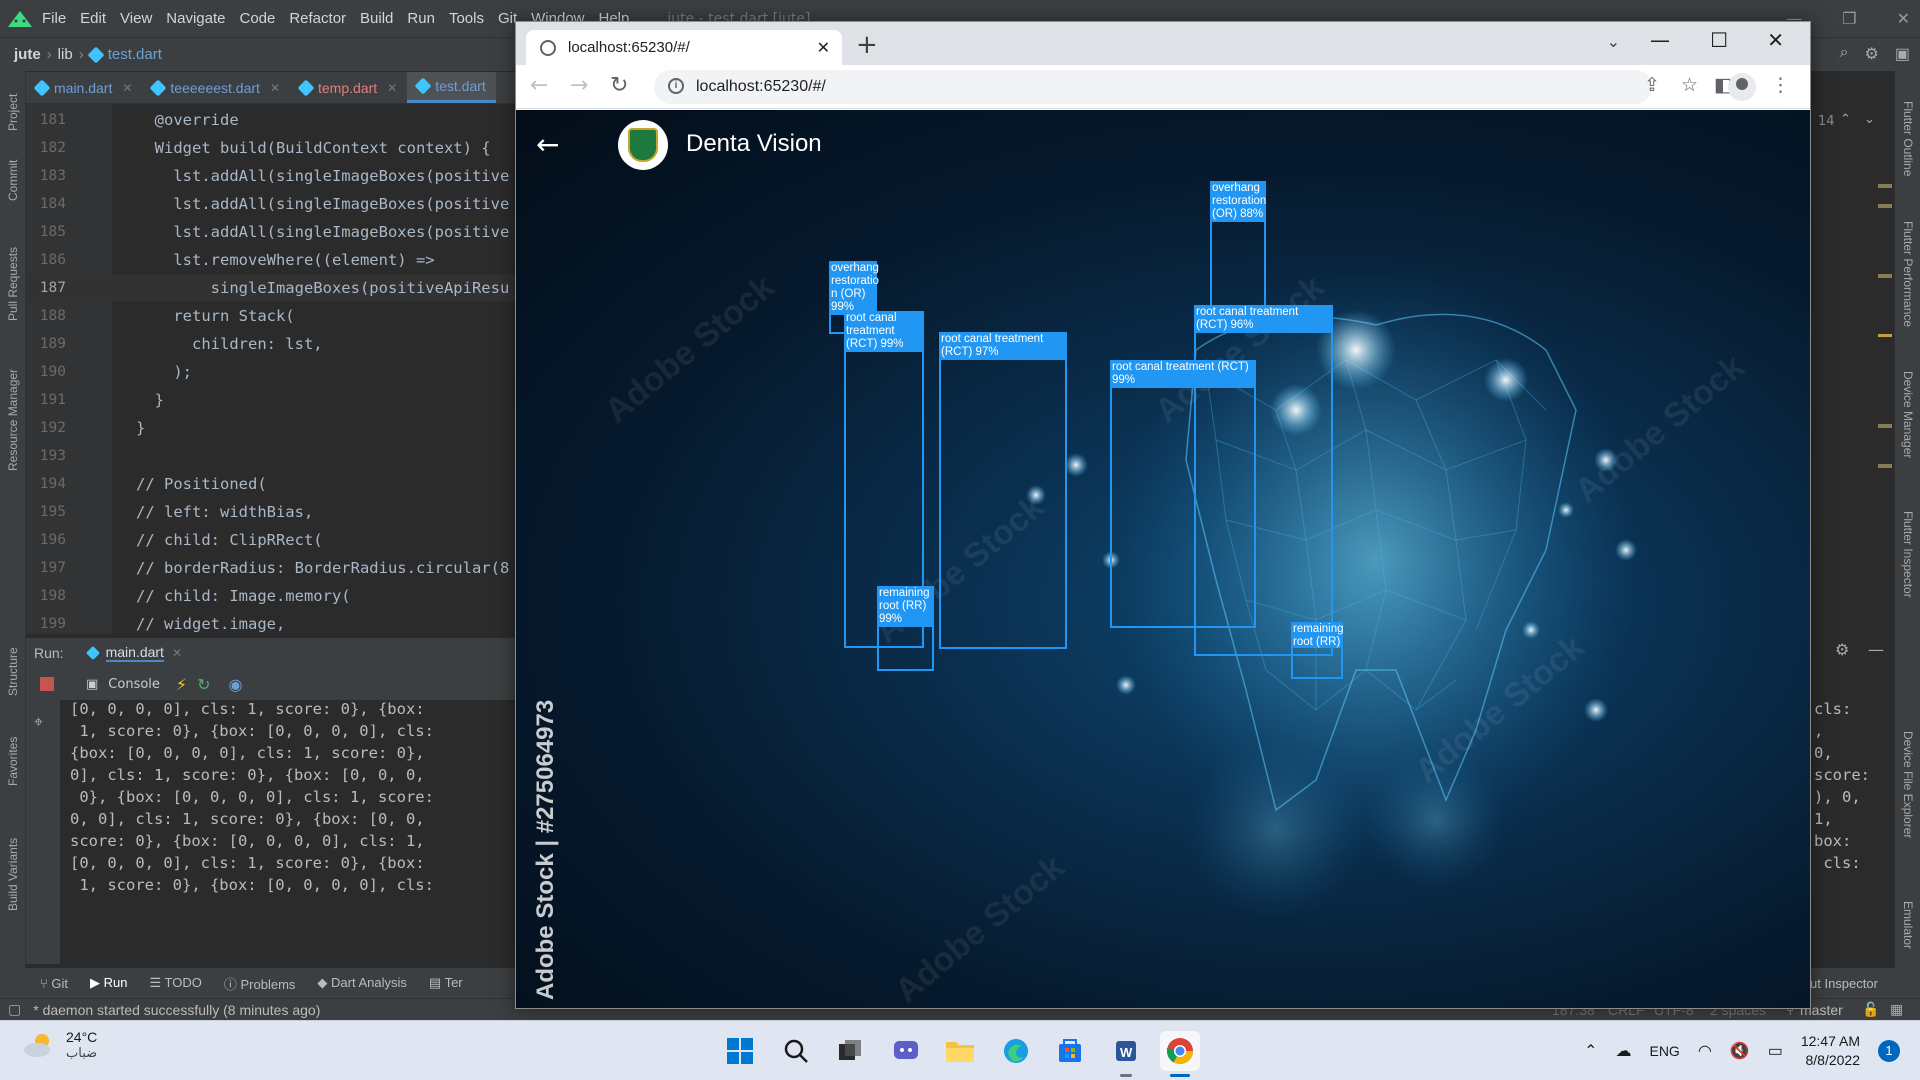 The width and height of the screenshot is (1920, 1080). I want to click on tool-structure: Structure, so click(13, 671).